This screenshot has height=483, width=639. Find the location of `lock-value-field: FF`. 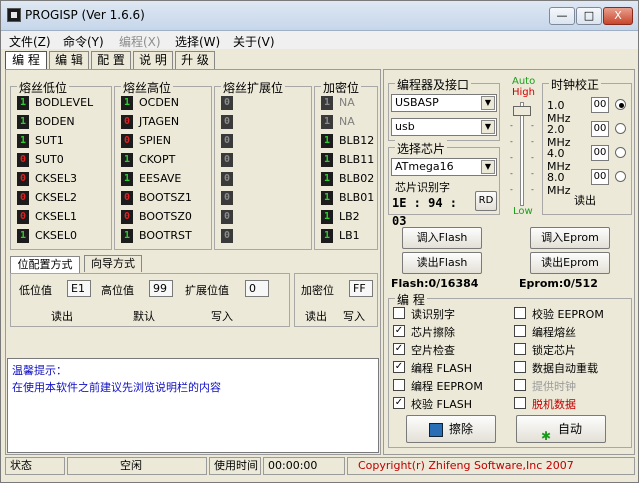

lock-value-field: FF is located at coordinates (361, 288).